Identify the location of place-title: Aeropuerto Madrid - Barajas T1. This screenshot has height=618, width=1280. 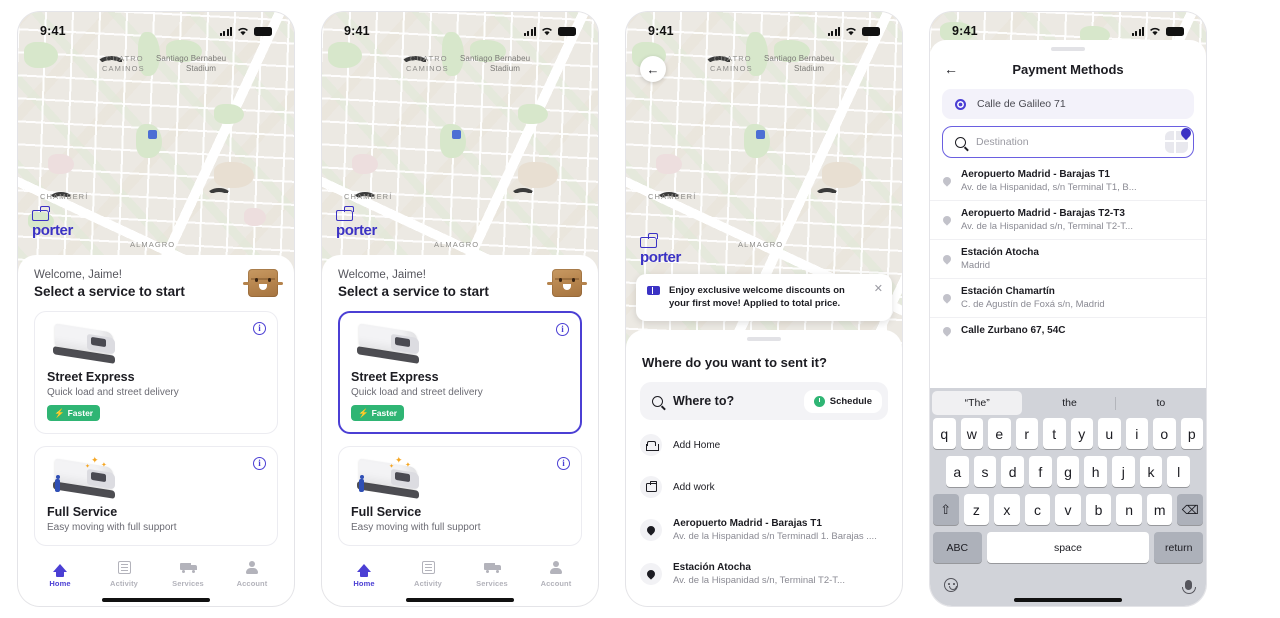
(747, 523).